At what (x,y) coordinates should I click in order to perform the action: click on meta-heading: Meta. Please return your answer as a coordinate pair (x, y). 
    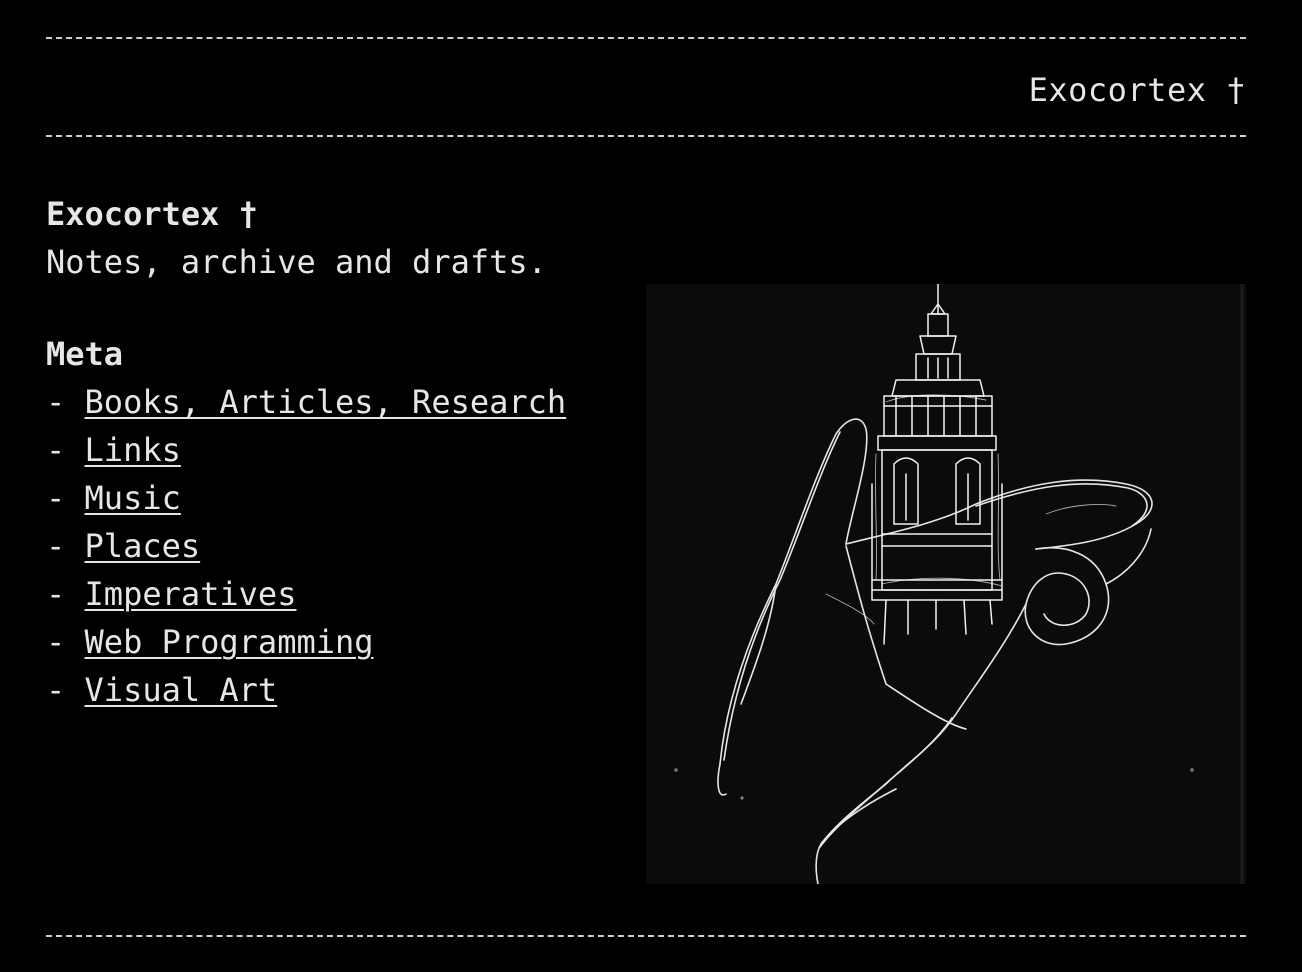
    Looking at the image, I should click on (85, 354).